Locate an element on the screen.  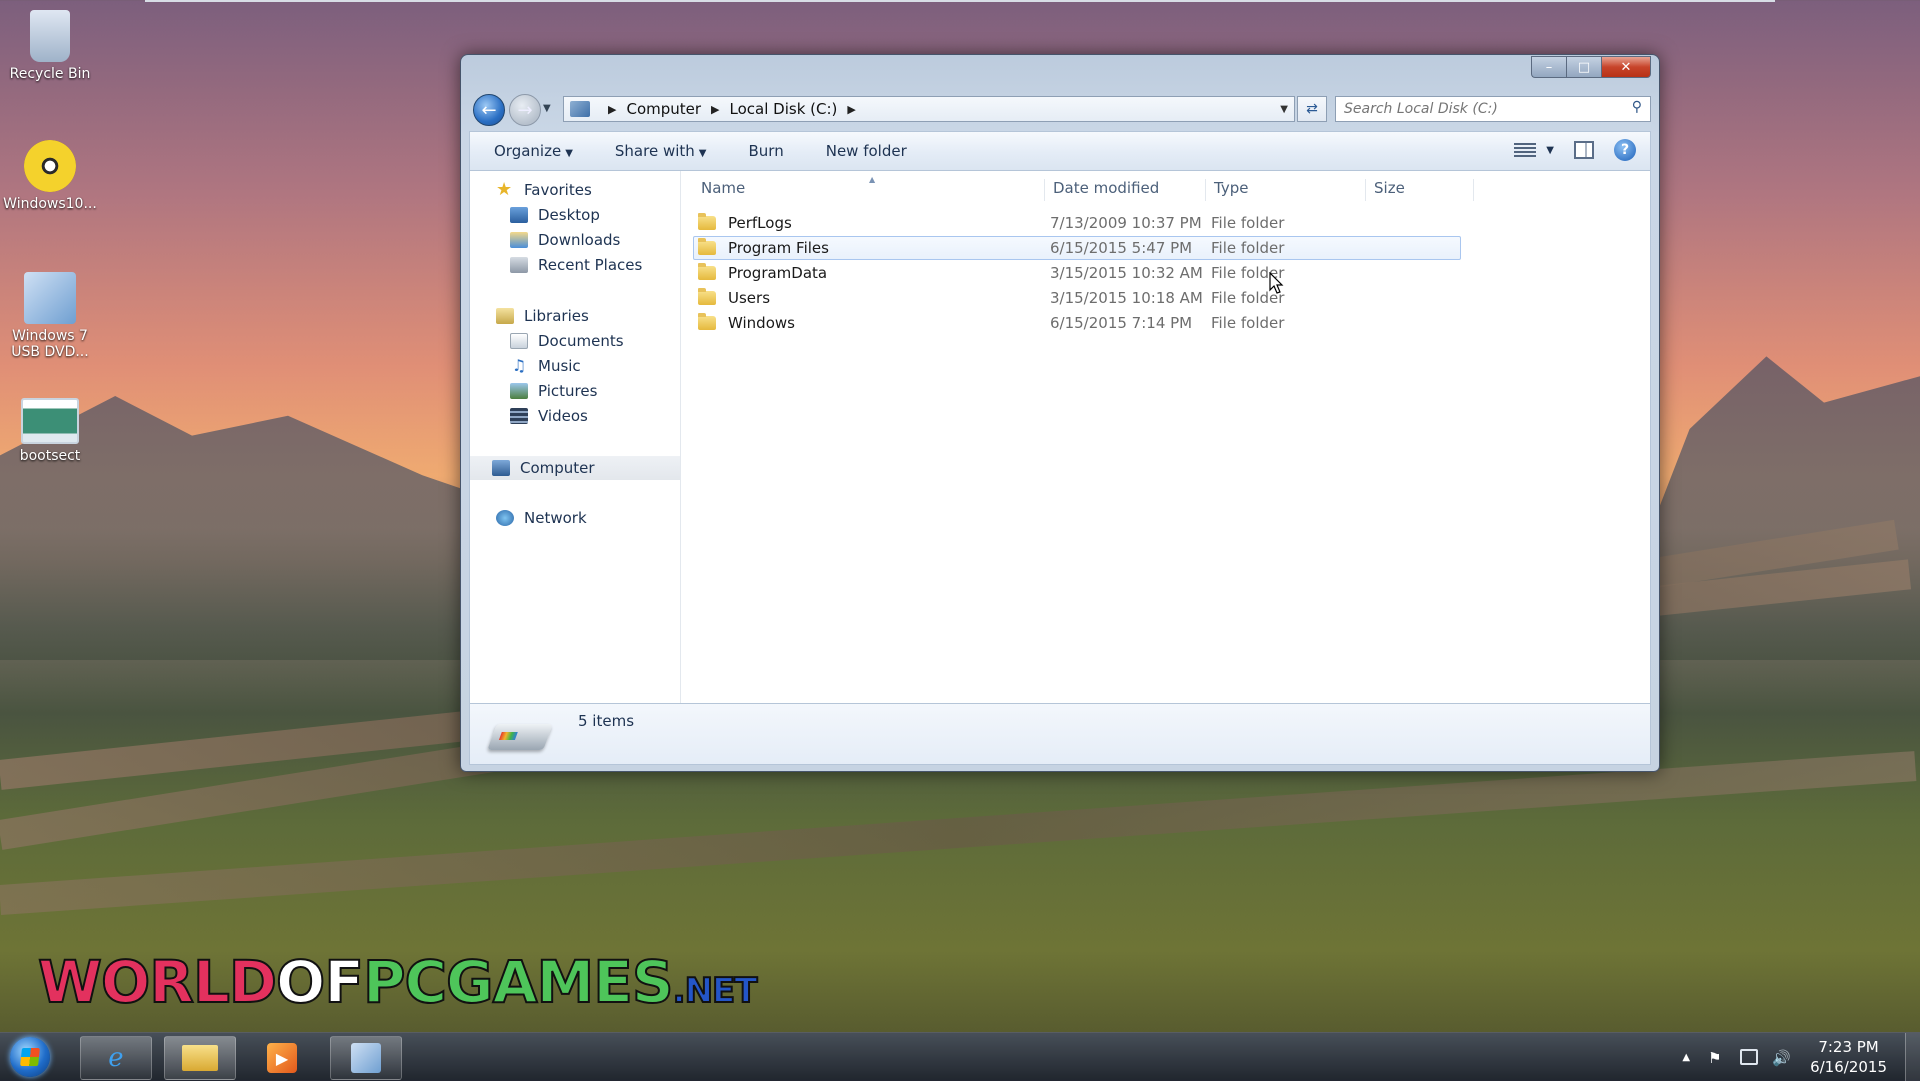
watermark-world: WORLD is located at coordinates (157, 982).